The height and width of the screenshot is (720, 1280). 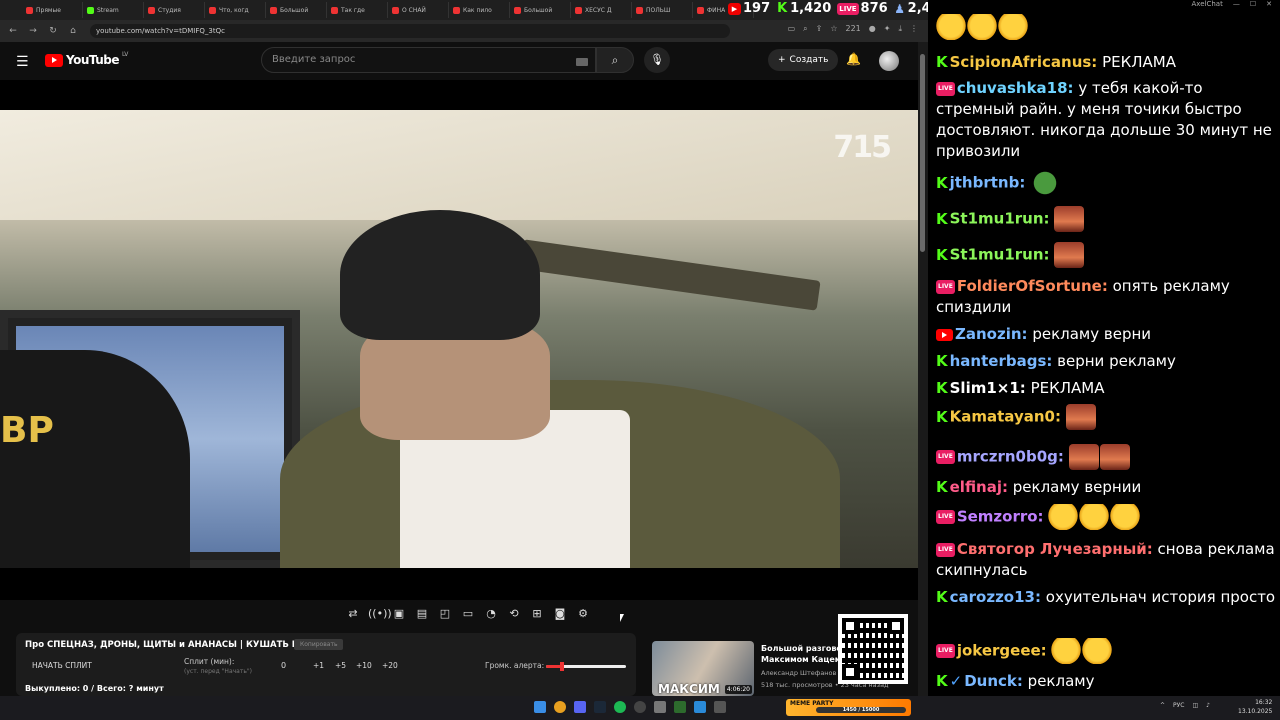 What do you see at coordinates (1236, 7) in the screenshot?
I see `minimize-icon: —` at bounding box center [1236, 7].